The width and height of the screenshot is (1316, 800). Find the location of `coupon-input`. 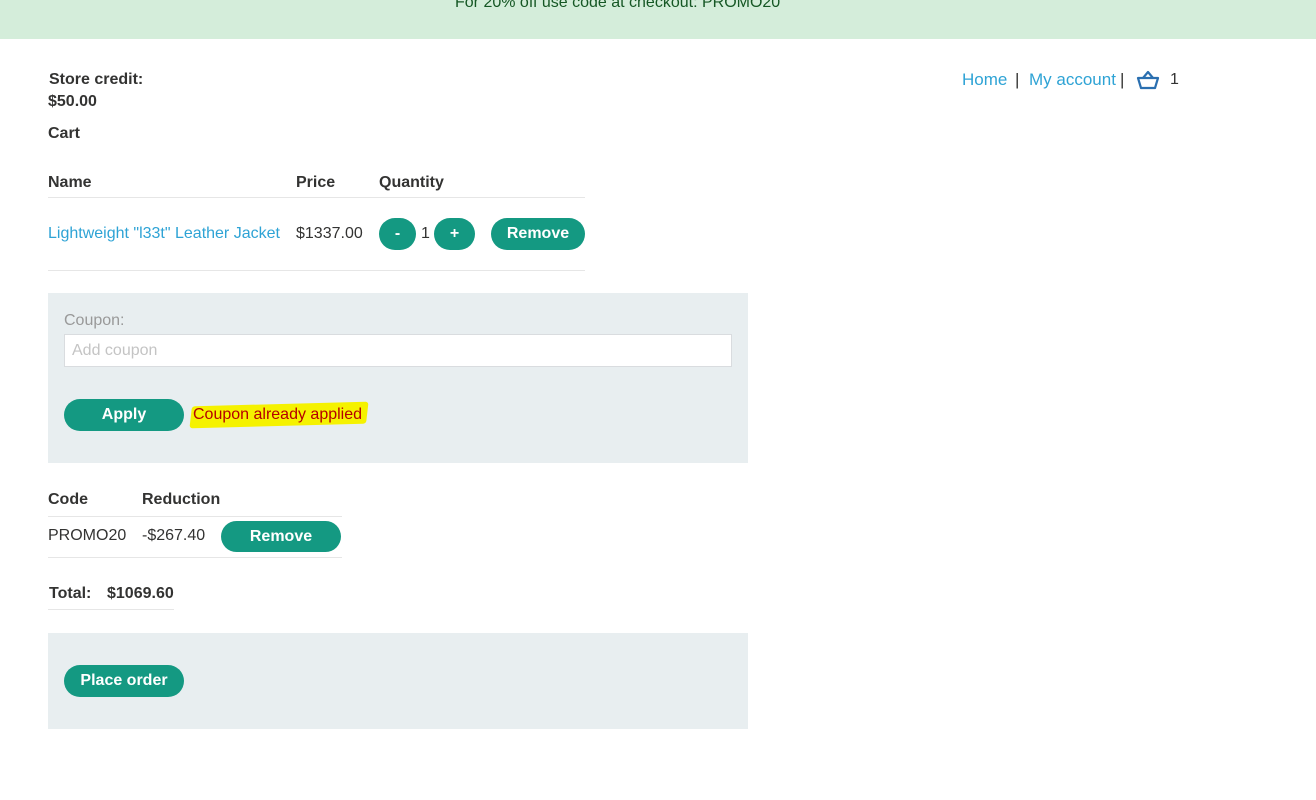

coupon-input is located at coordinates (398, 350).